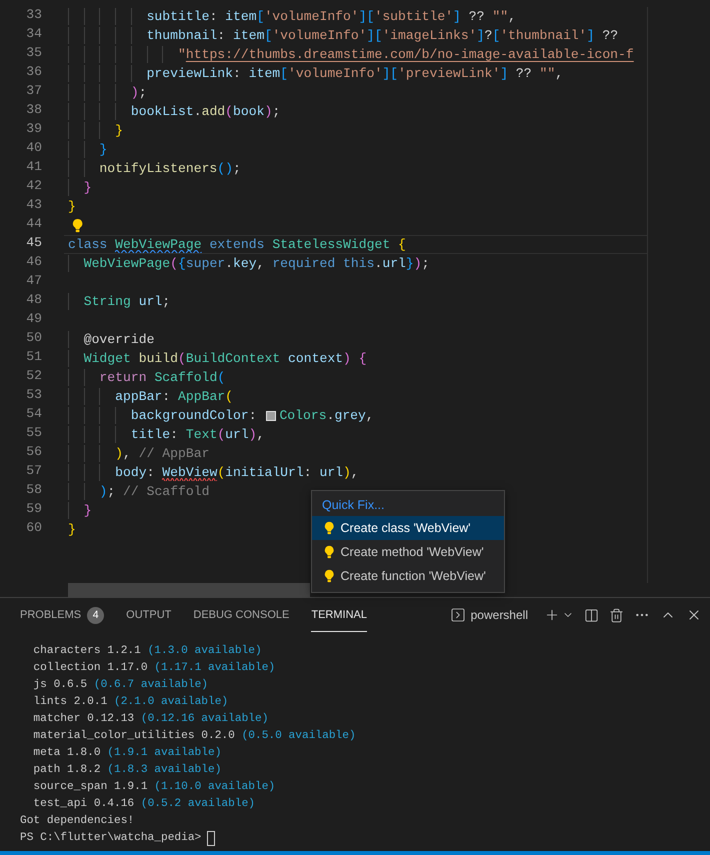 Image resolution: width=710 pixels, height=855 pixels. What do you see at coordinates (169, 168) in the screenshot?
I see `code-line: notifyListeners();` at bounding box center [169, 168].